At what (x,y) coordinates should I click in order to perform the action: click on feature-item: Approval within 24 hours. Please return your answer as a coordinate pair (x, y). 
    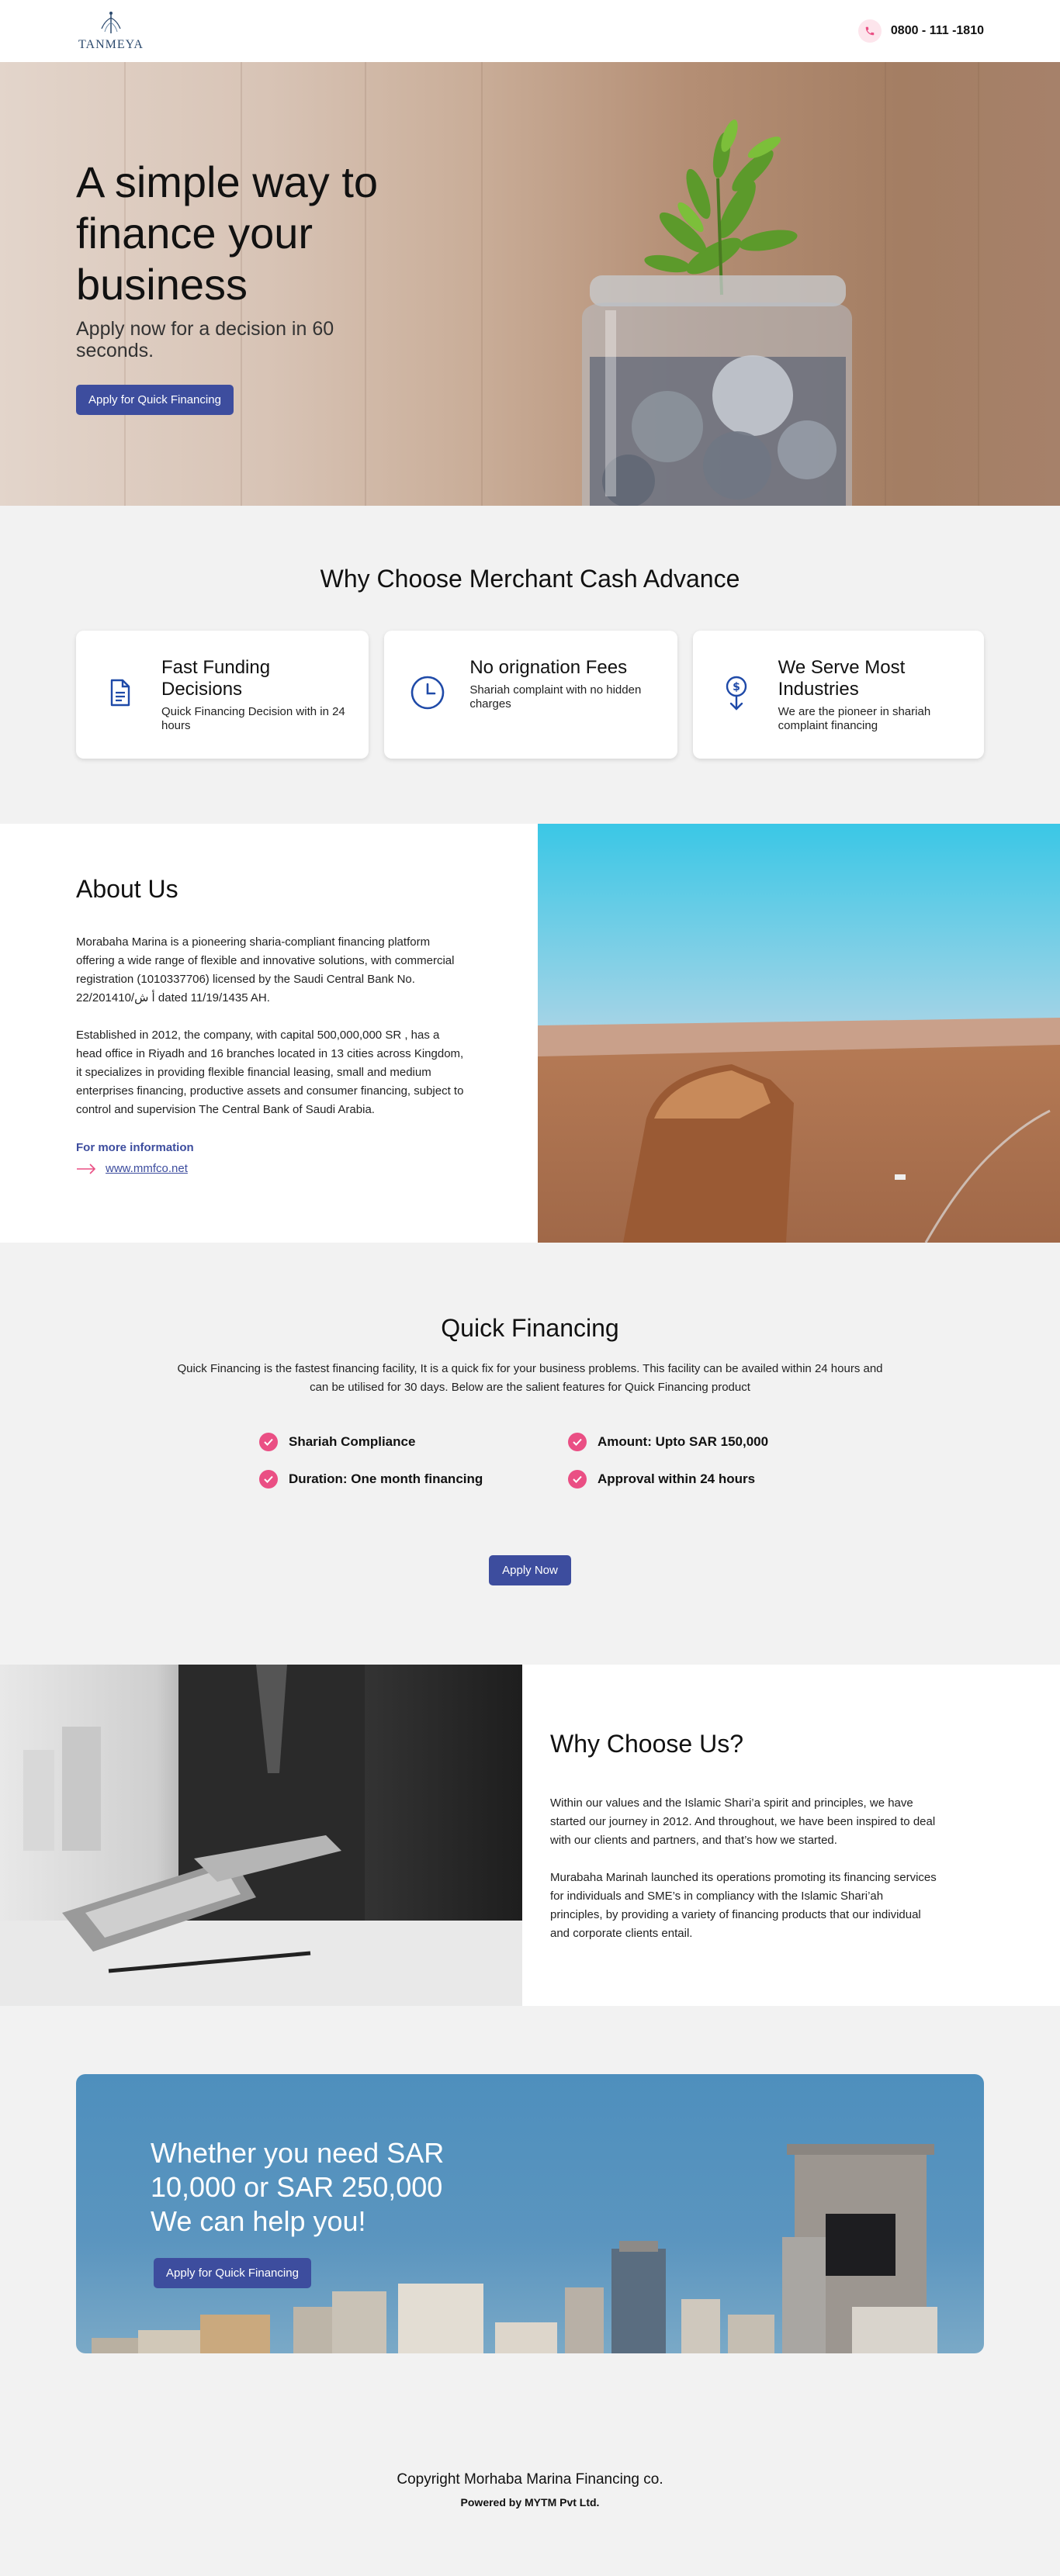
    Looking at the image, I should click on (684, 1479).